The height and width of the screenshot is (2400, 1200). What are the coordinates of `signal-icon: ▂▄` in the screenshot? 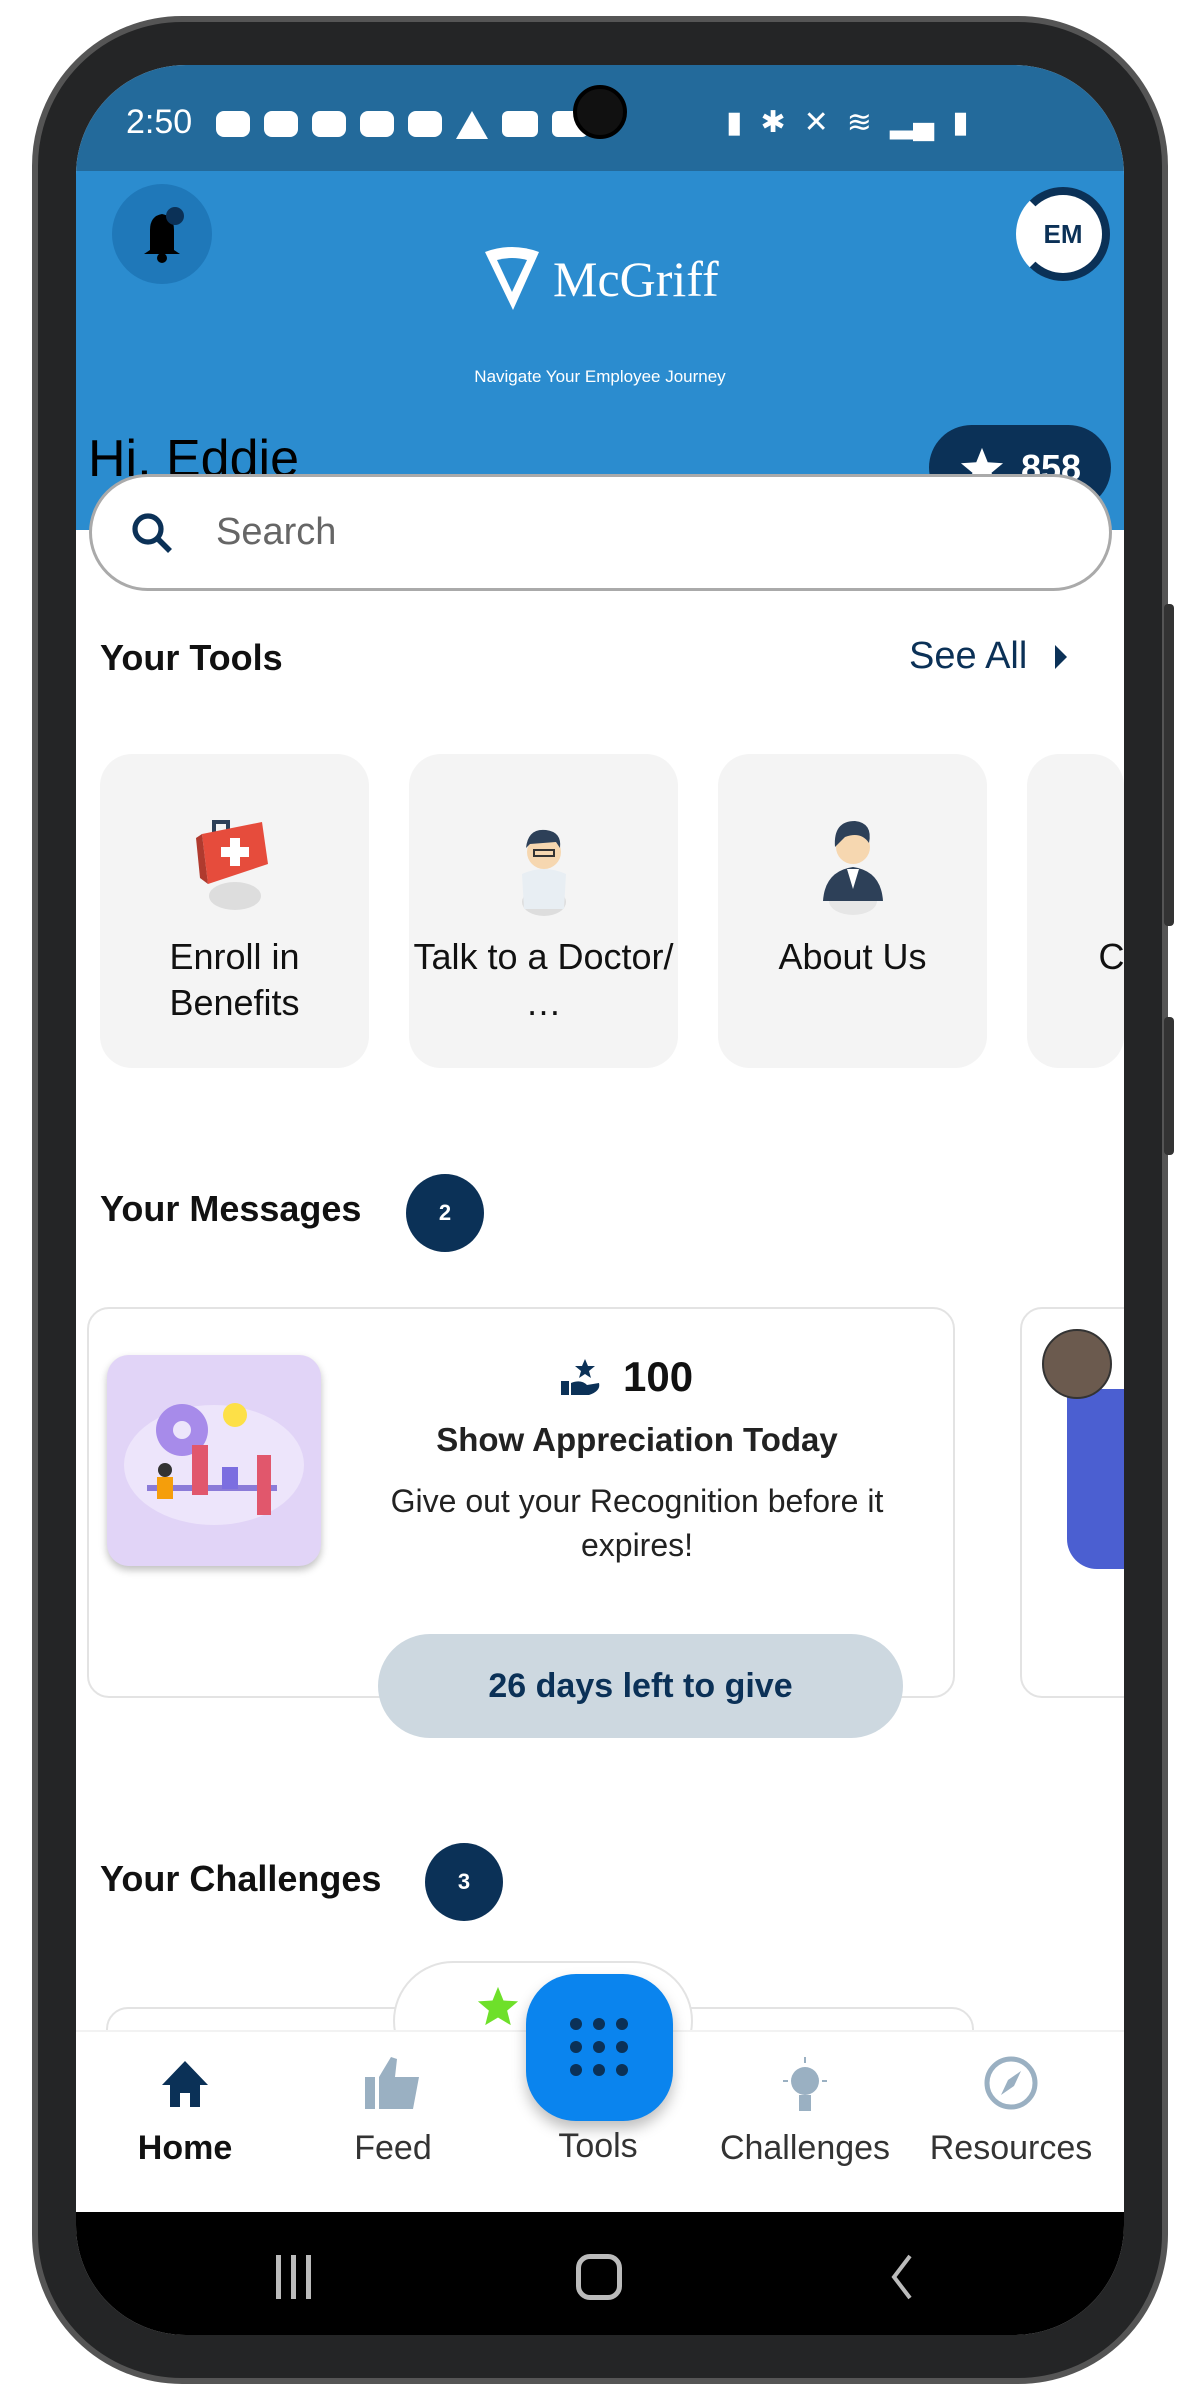 It's located at (912, 122).